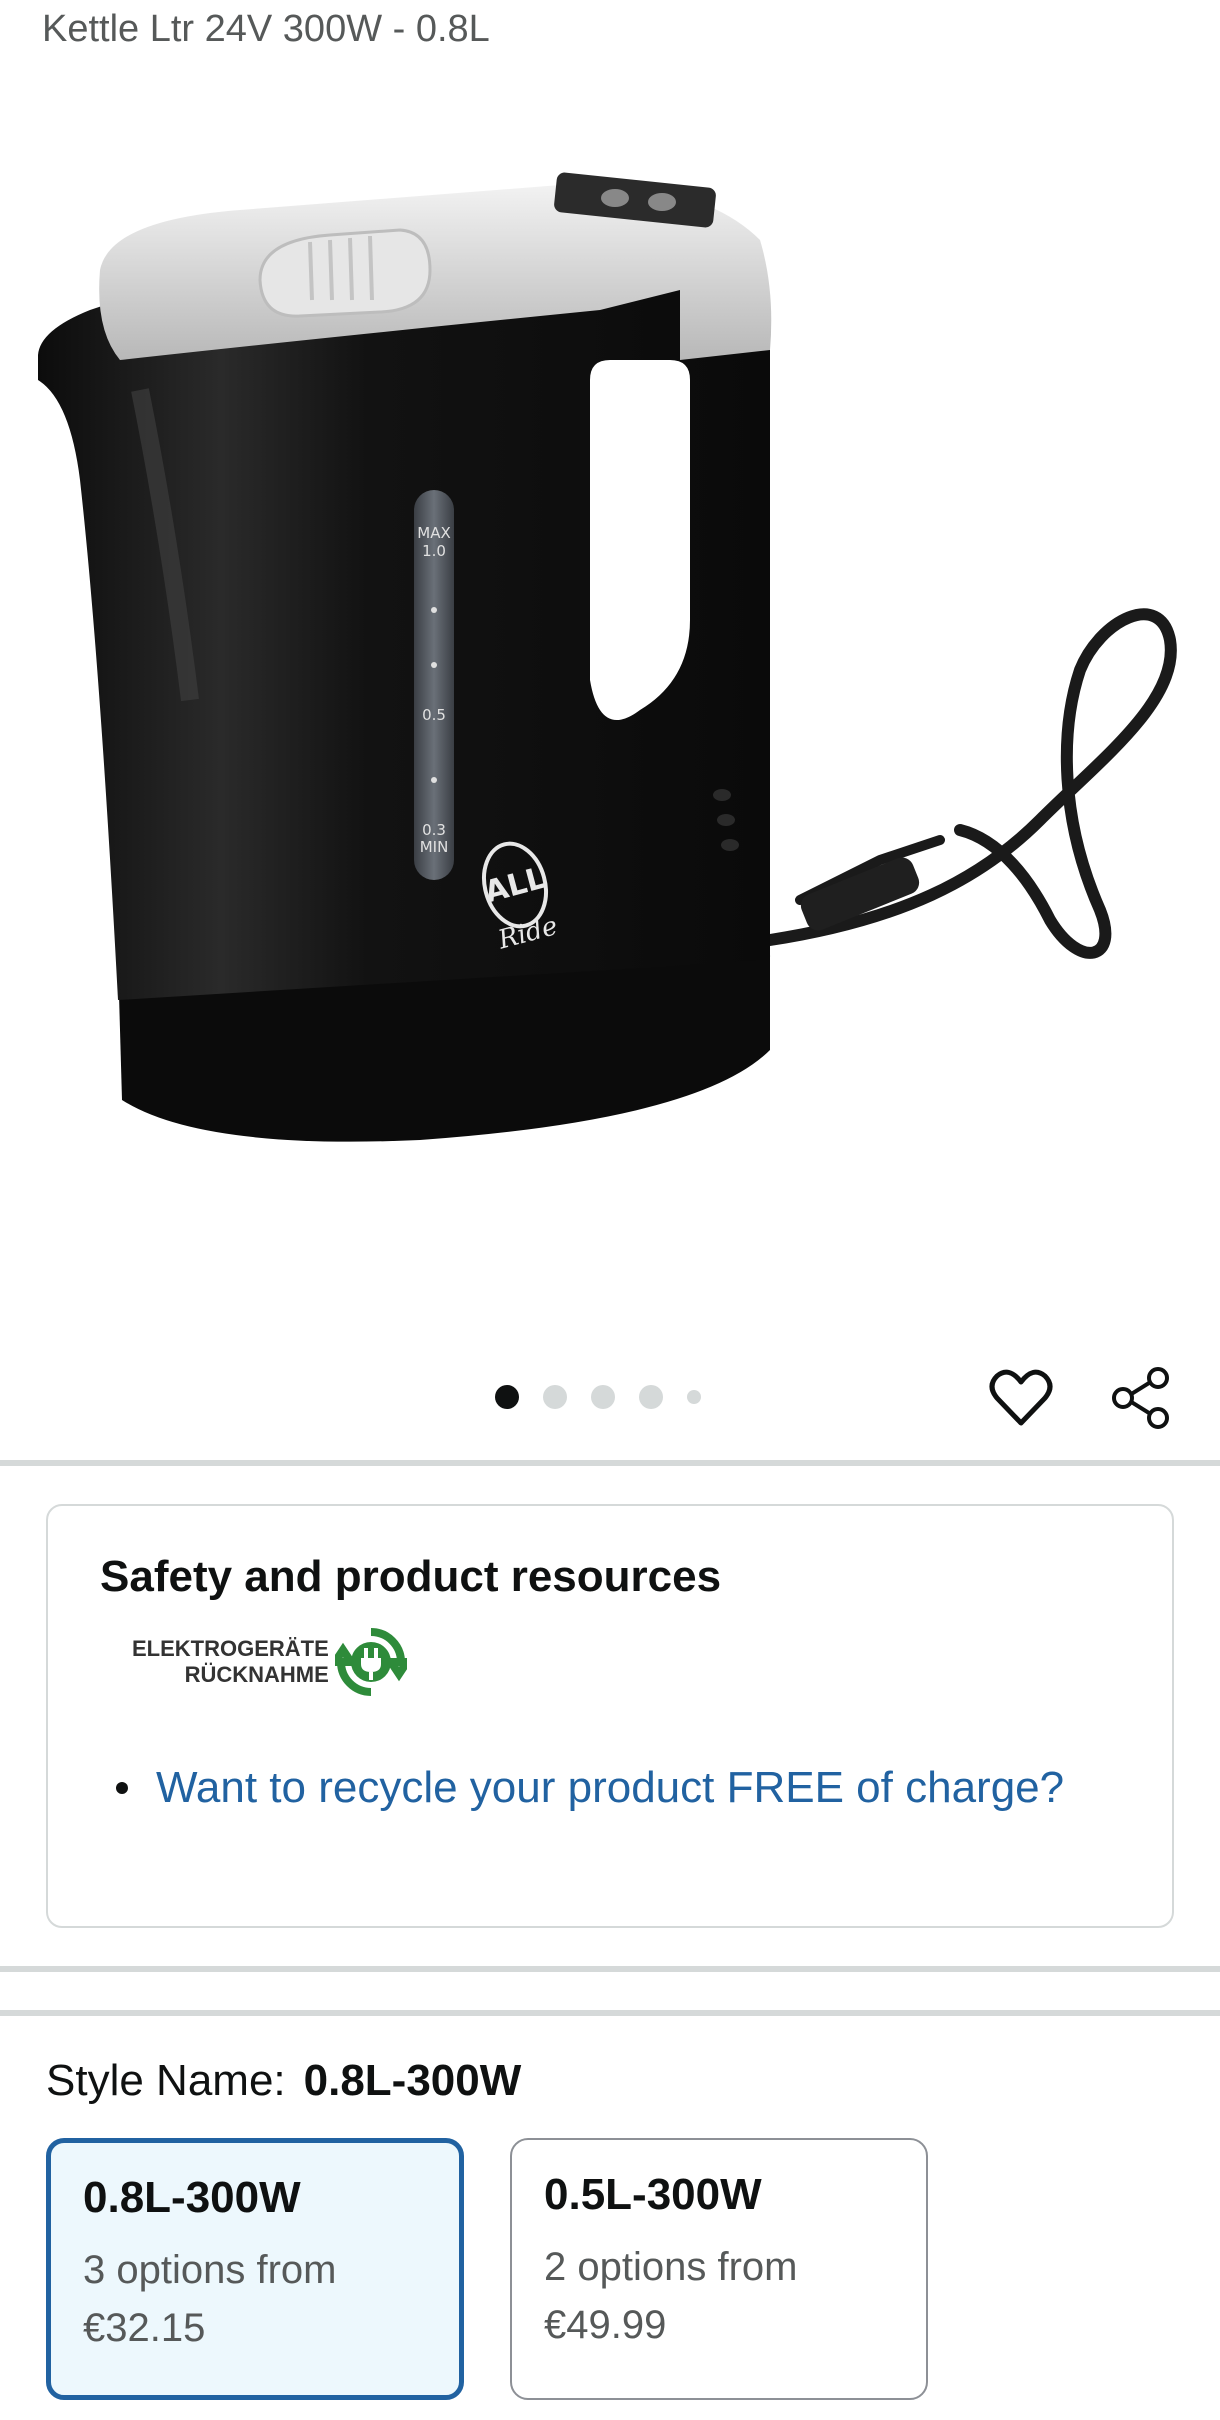  What do you see at coordinates (434, 551) in the screenshot?
I see `scale-1-label: 1.0` at bounding box center [434, 551].